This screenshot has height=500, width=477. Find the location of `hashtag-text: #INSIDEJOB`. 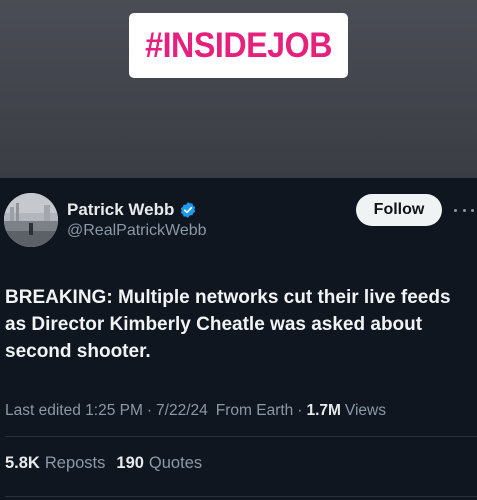

hashtag-text: #INSIDEJOB is located at coordinates (238, 45).